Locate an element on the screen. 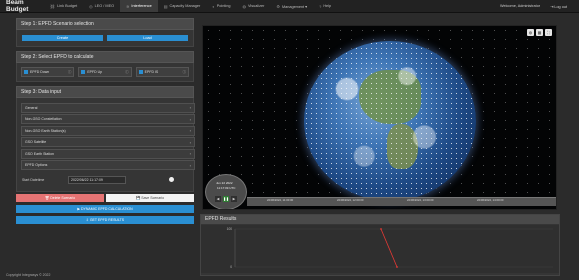  section-label: Non-GSO Constellation is located at coordinates (43, 119).